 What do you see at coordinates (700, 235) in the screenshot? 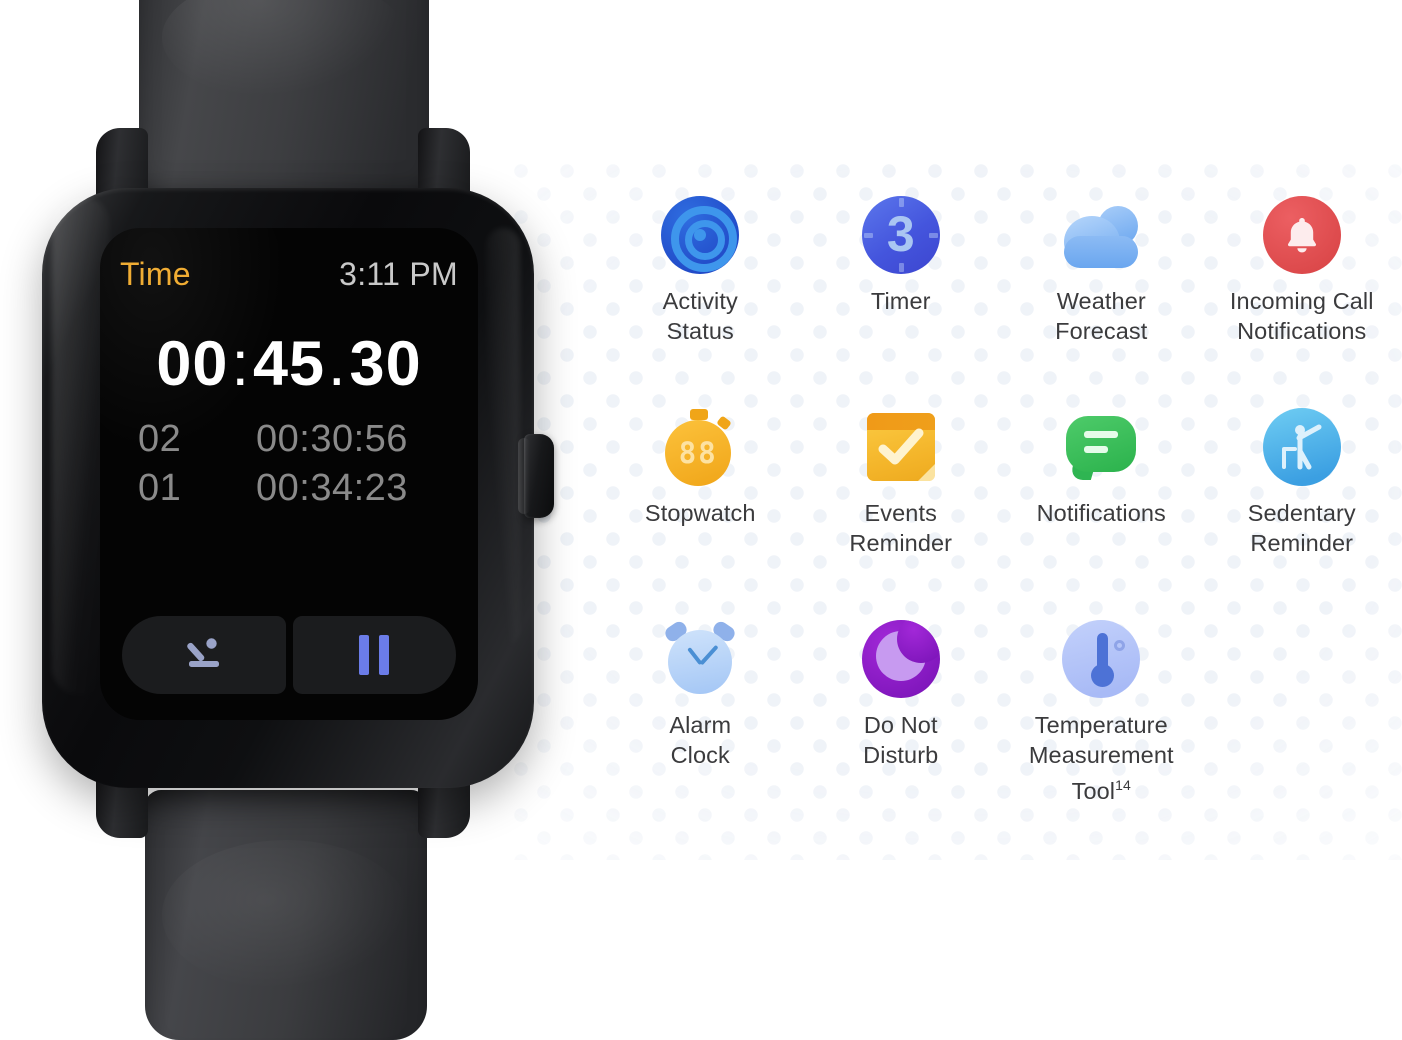
I see `activity-rings-icon` at bounding box center [700, 235].